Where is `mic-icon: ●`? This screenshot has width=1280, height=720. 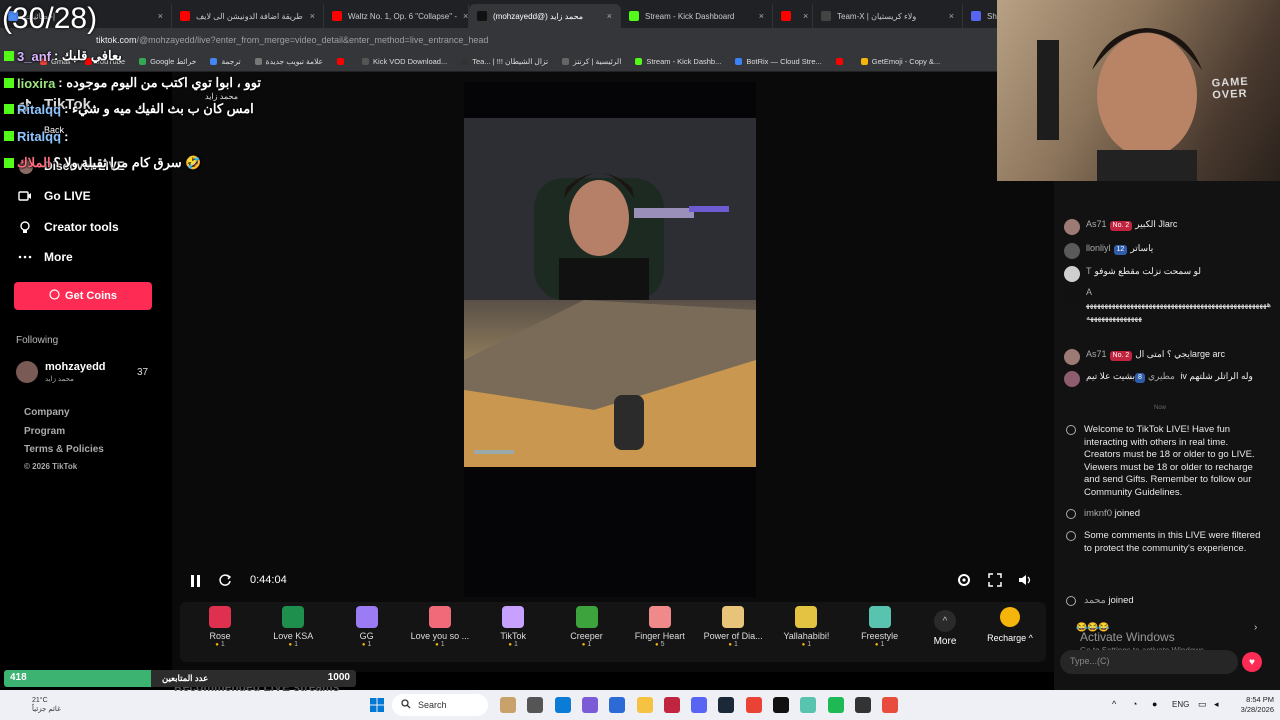
mic-icon: ● is located at coordinates (1154, 704).